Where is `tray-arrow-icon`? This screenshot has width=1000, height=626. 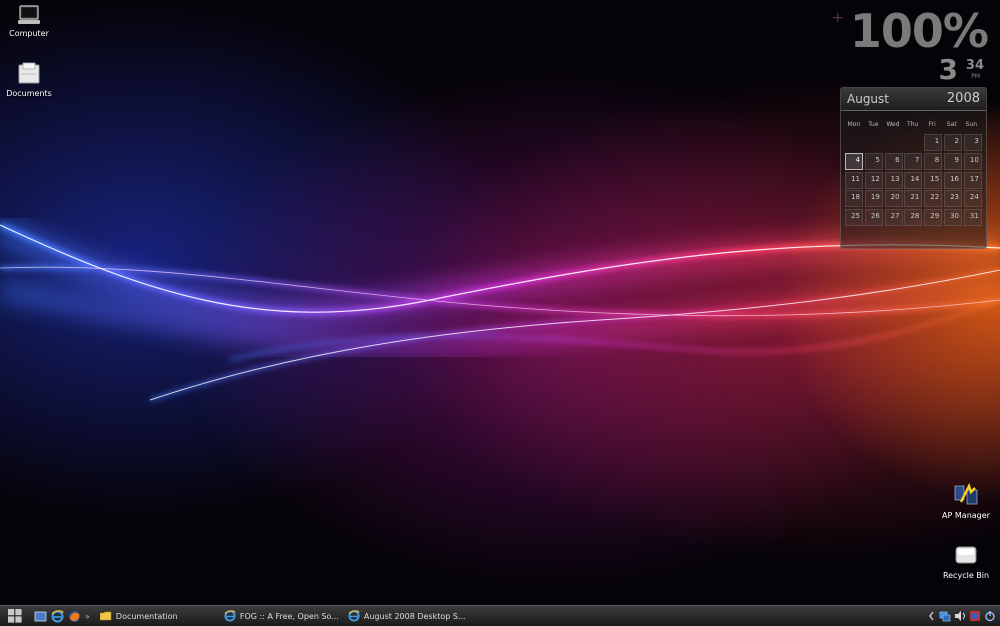 tray-arrow-icon is located at coordinates (932, 616).